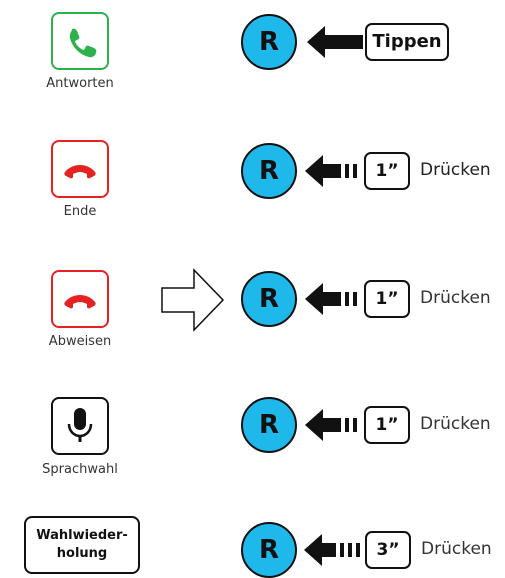 The height and width of the screenshot is (578, 505). I want to click on caption-end: Ende, so click(80, 211).